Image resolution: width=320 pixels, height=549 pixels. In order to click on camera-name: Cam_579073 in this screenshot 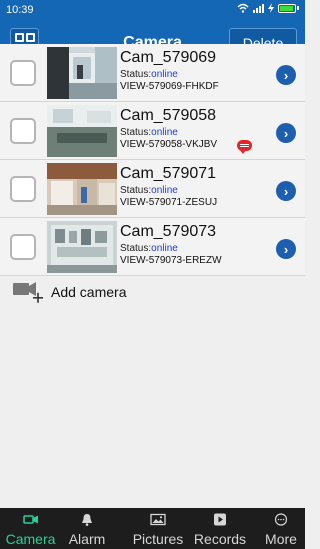, I will do `click(168, 231)`.